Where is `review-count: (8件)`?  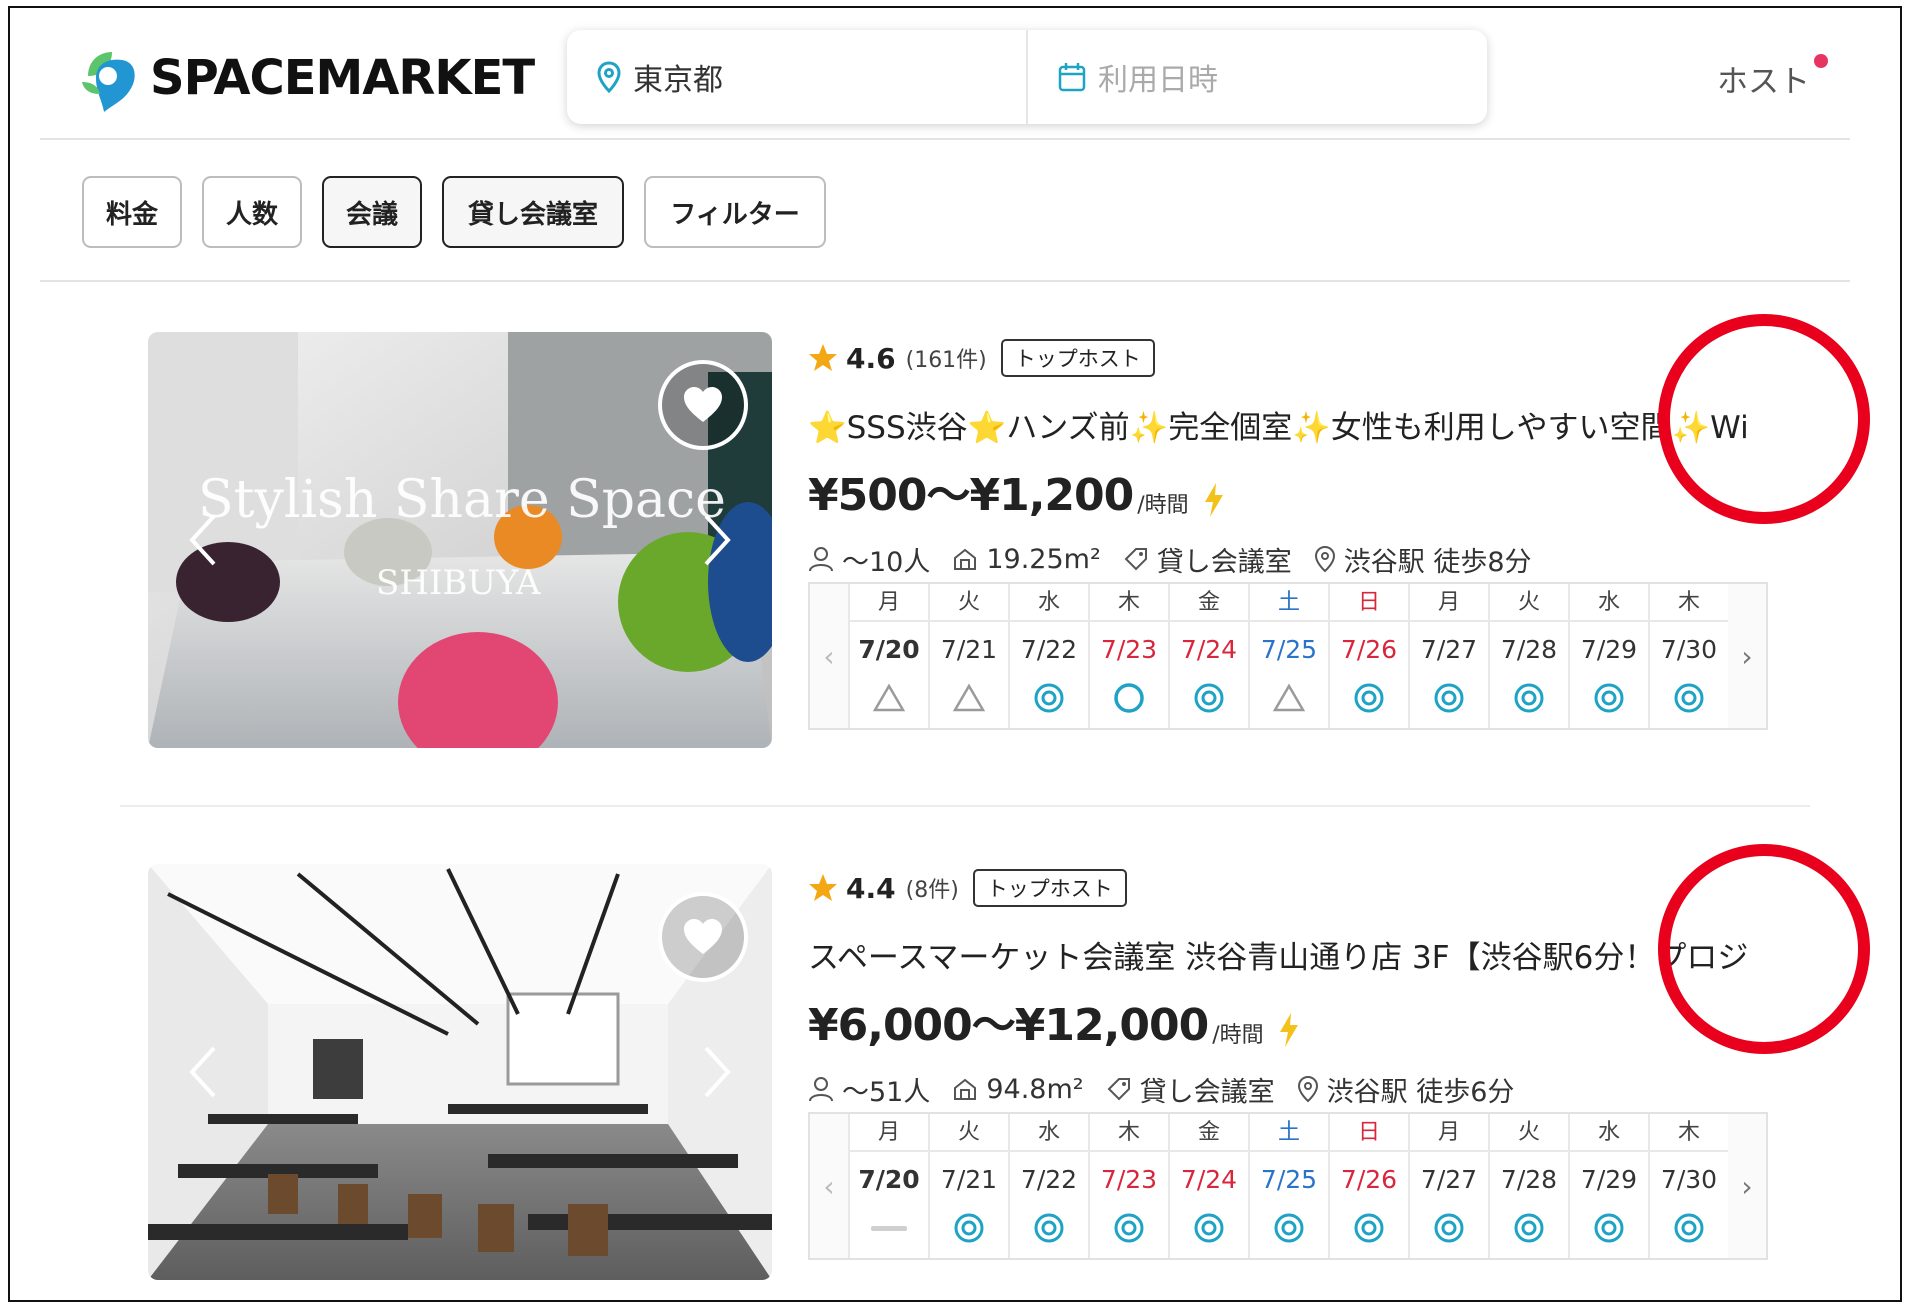
review-count: (8件) is located at coordinates (932, 890).